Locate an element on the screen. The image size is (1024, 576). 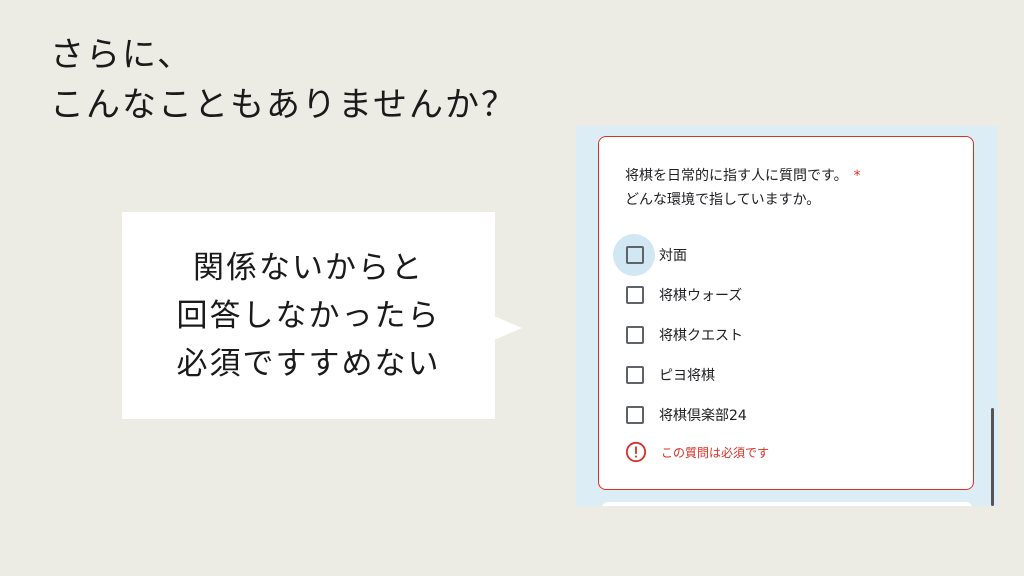
checkbox-focus-ring is located at coordinates (635, 255).